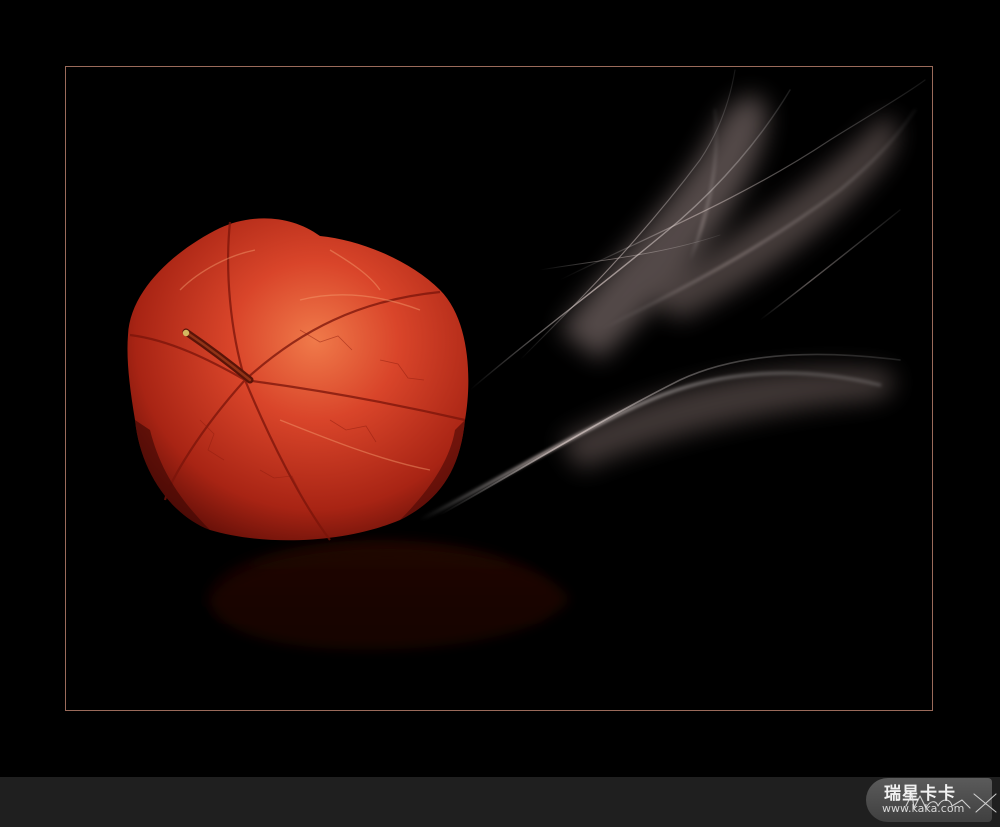  I want to click on bottom-bar, so click(500, 802).